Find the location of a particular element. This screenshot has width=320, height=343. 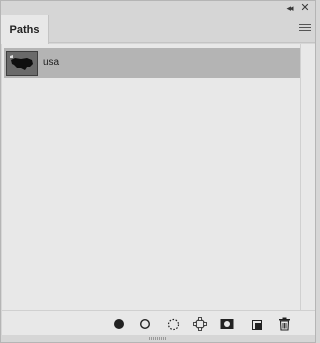

stroke-path-icon is located at coordinates (145, 324).